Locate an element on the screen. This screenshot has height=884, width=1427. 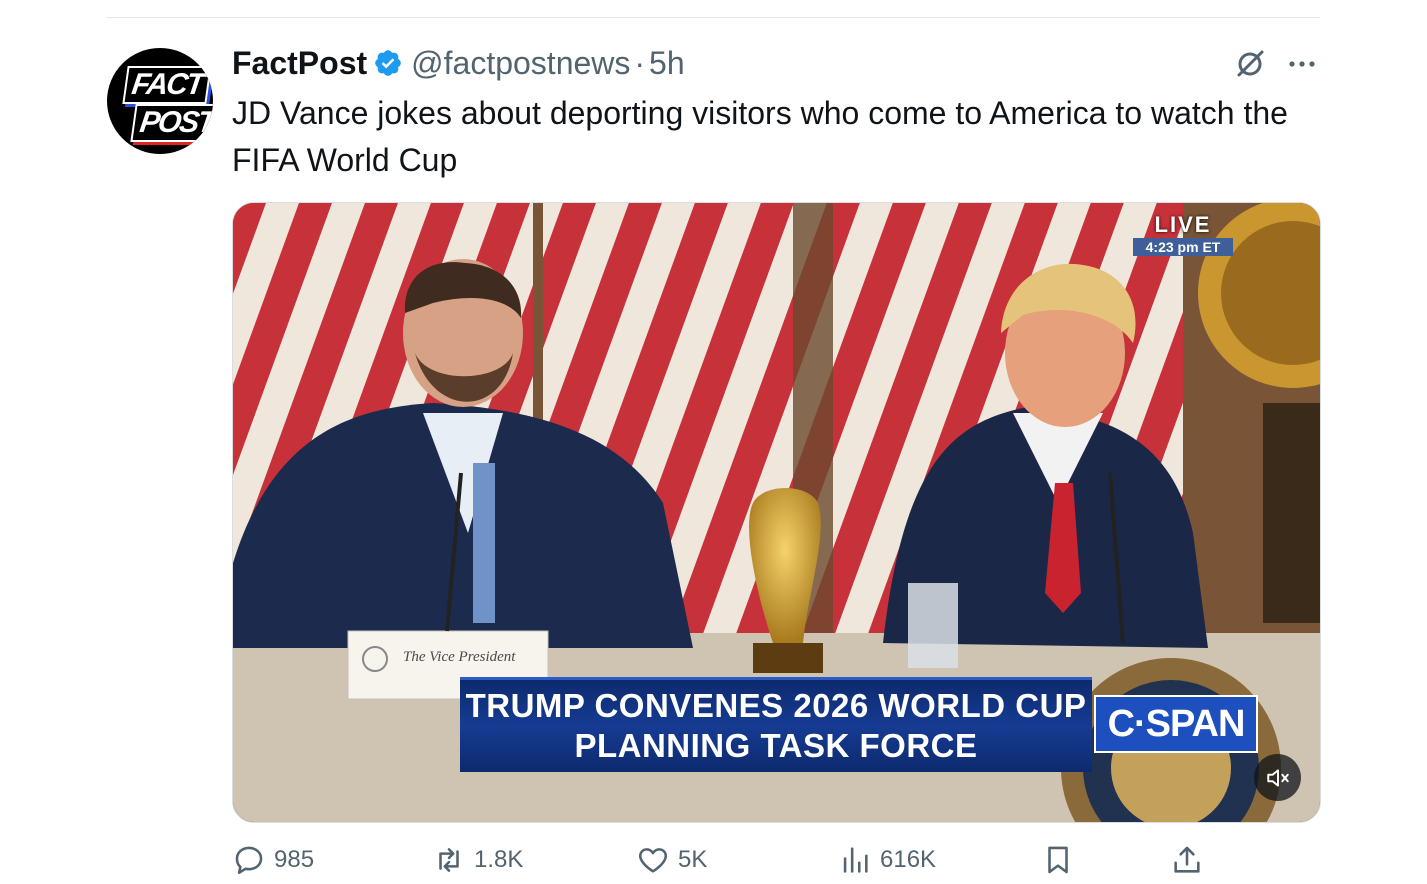
display-name: FactPost is located at coordinates (299, 63).